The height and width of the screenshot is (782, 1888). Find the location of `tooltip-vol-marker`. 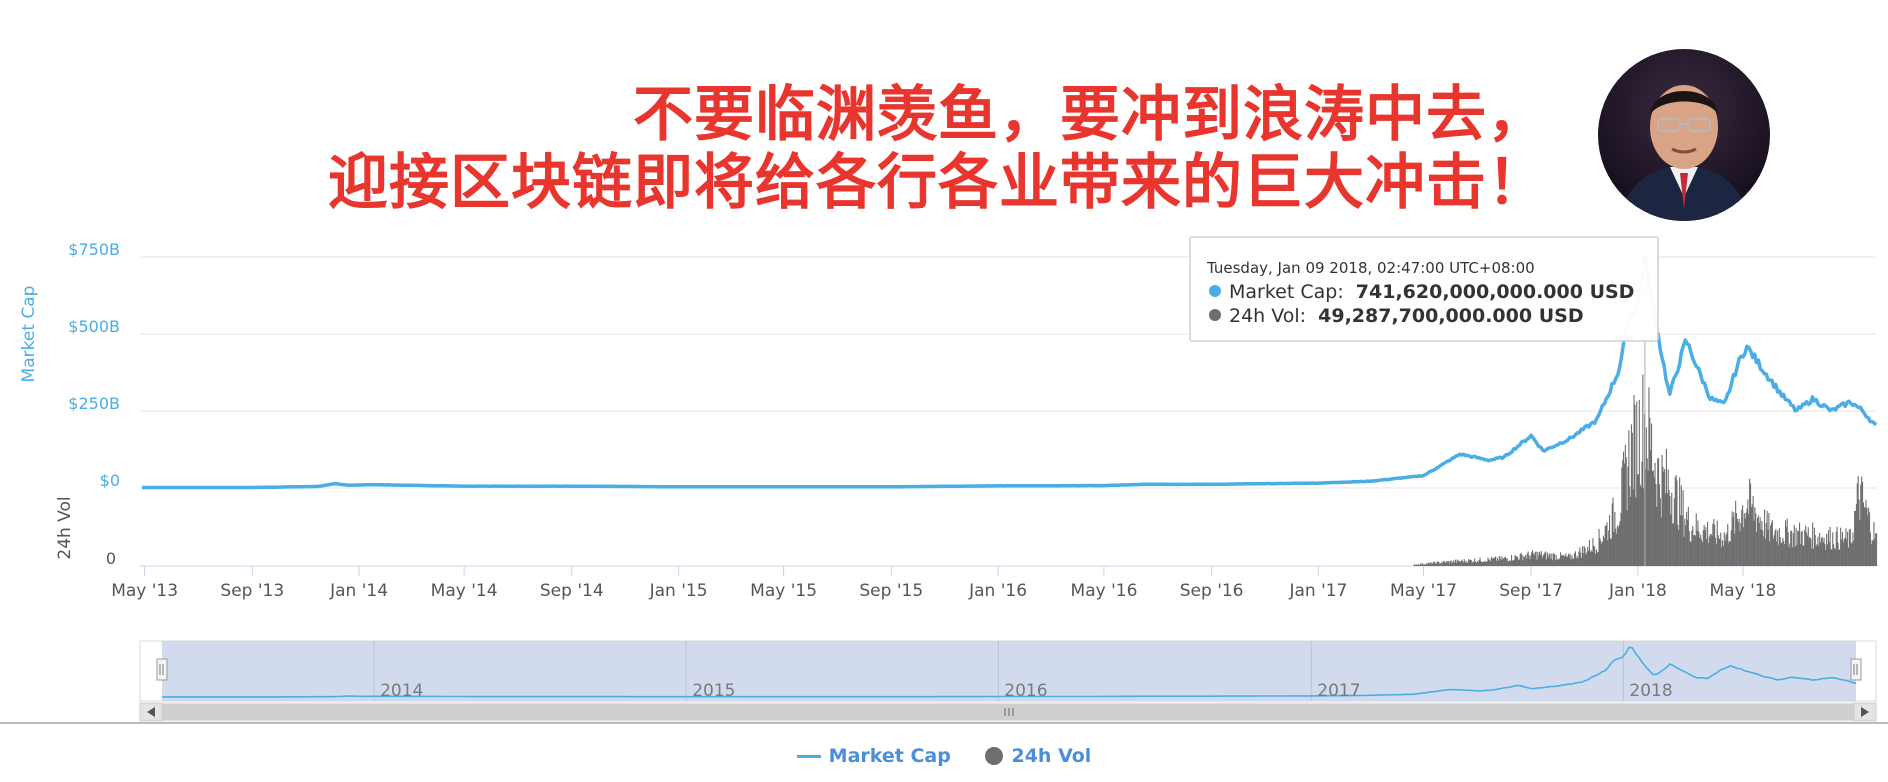

tooltip-vol-marker is located at coordinates (1215, 315).